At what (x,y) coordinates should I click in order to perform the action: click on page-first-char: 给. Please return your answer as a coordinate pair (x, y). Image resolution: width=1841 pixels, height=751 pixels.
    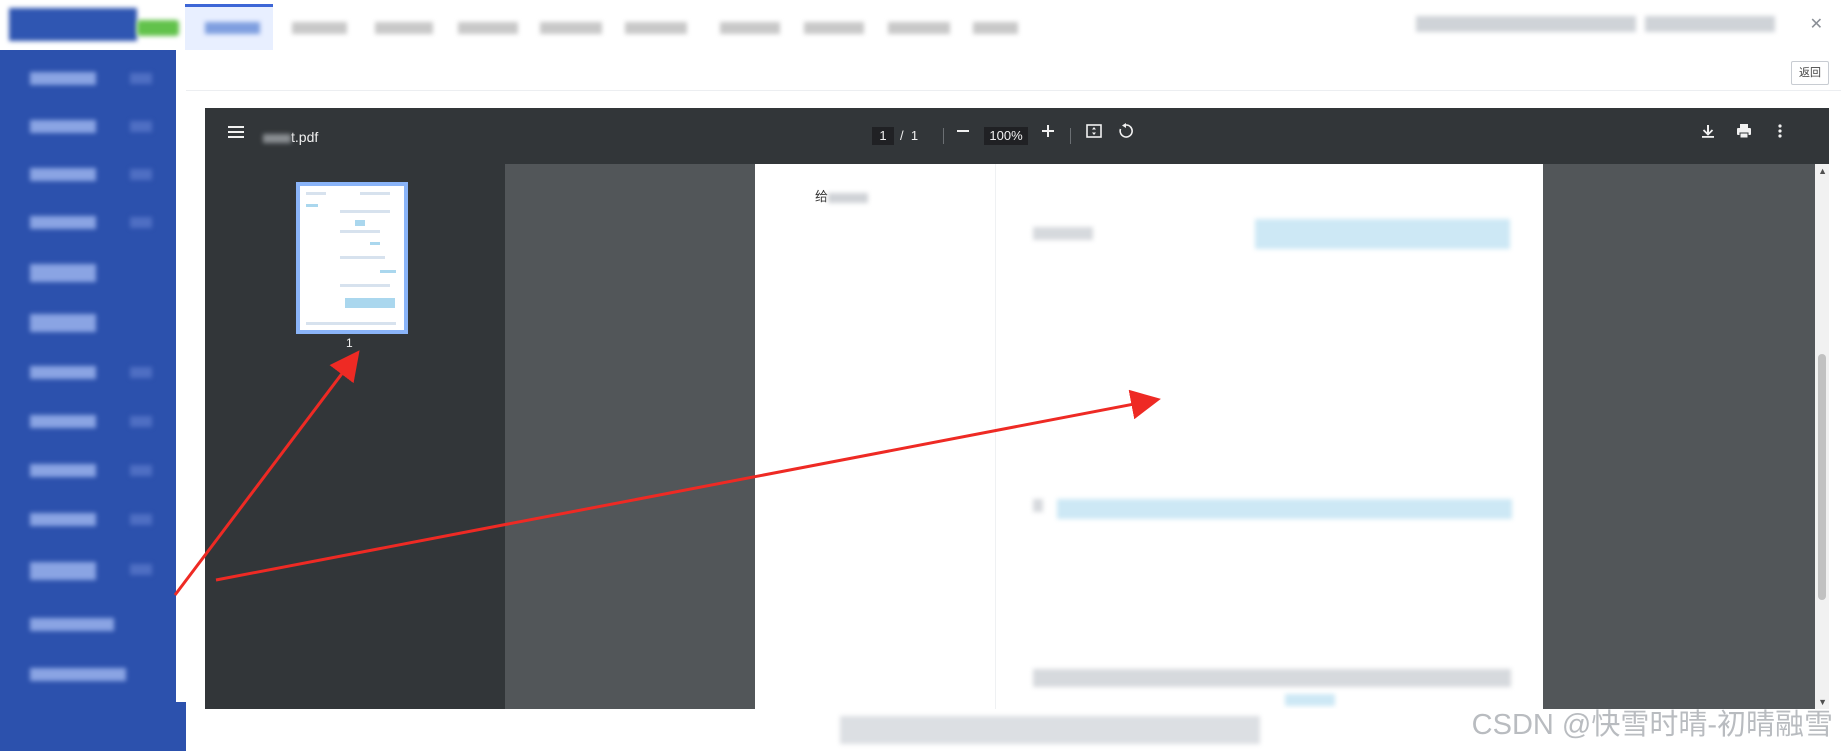
    Looking at the image, I should click on (822, 196).